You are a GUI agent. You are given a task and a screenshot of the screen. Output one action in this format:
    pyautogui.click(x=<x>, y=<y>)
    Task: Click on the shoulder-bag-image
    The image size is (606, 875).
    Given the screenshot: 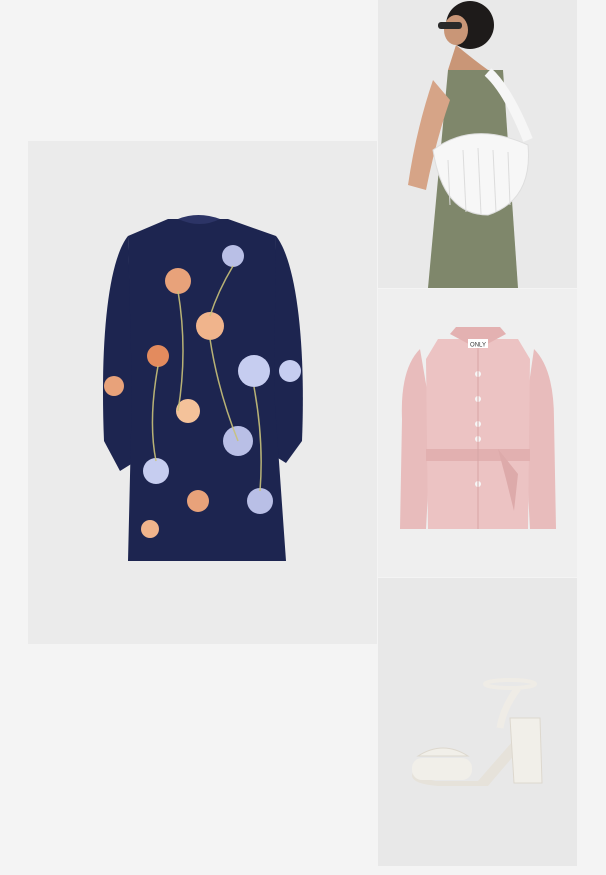 What is the action you would take?
    pyautogui.click(x=470, y=144)
    